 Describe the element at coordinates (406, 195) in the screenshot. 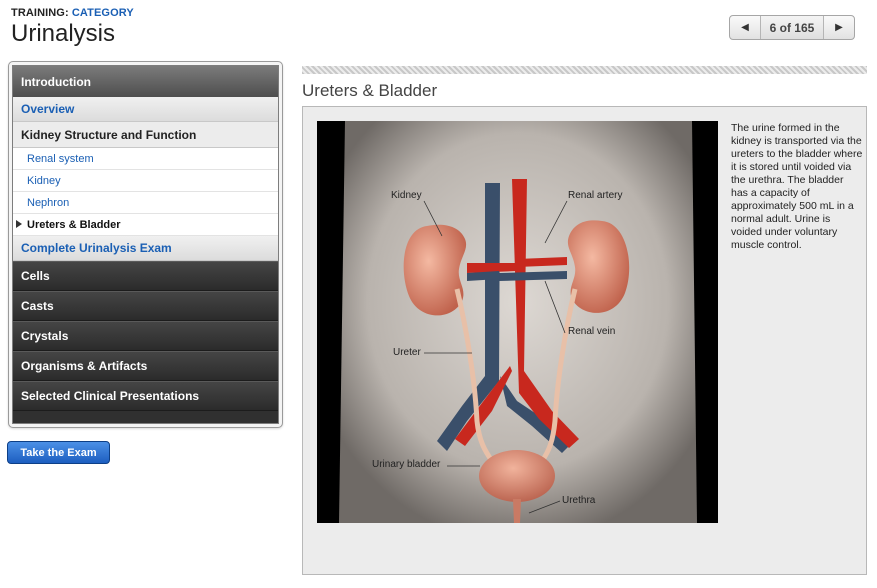

I see `label-kidney: Kidney` at that location.